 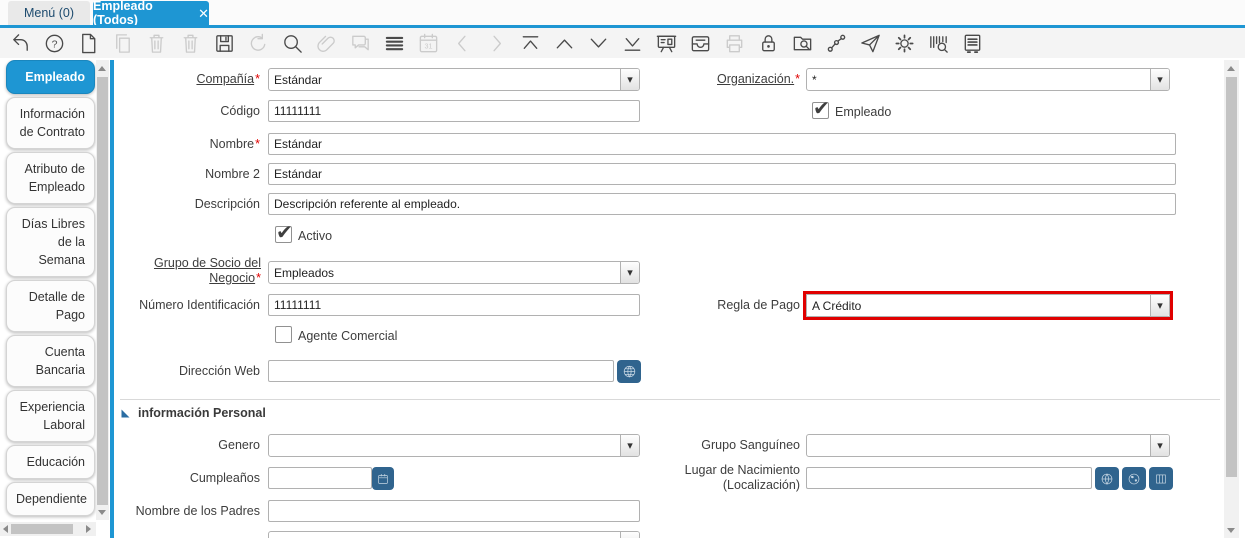 What do you see at coordinates (821, 108) in the screenshot?
I see `empleado-checkbox` at bounding box center [821, 108].